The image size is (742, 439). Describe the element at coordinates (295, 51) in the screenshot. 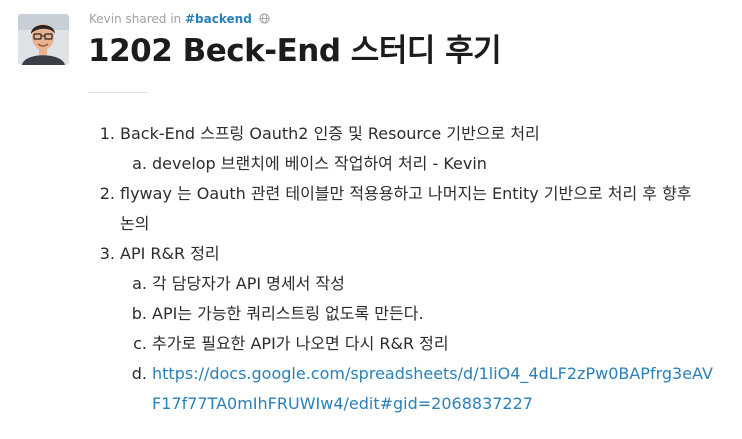

I see `page-title: 1202 Beck-End 스터디 후기` at that location.